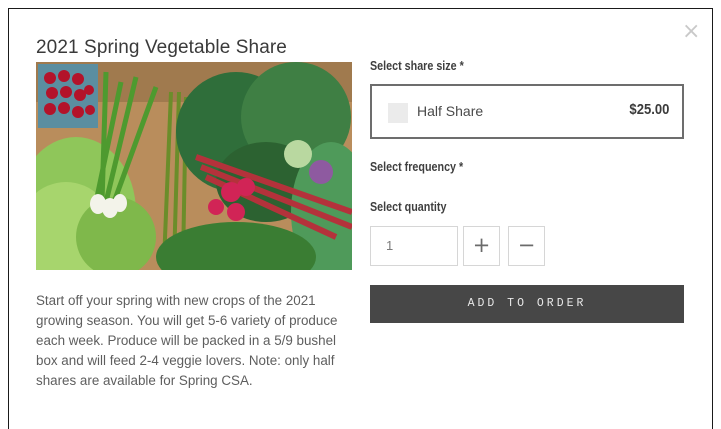  What do you see at coordinates (527, 304) in the screenshot?
I see `add-to-order-button: ADD TO ORDER` at bounding box center [527, 304].